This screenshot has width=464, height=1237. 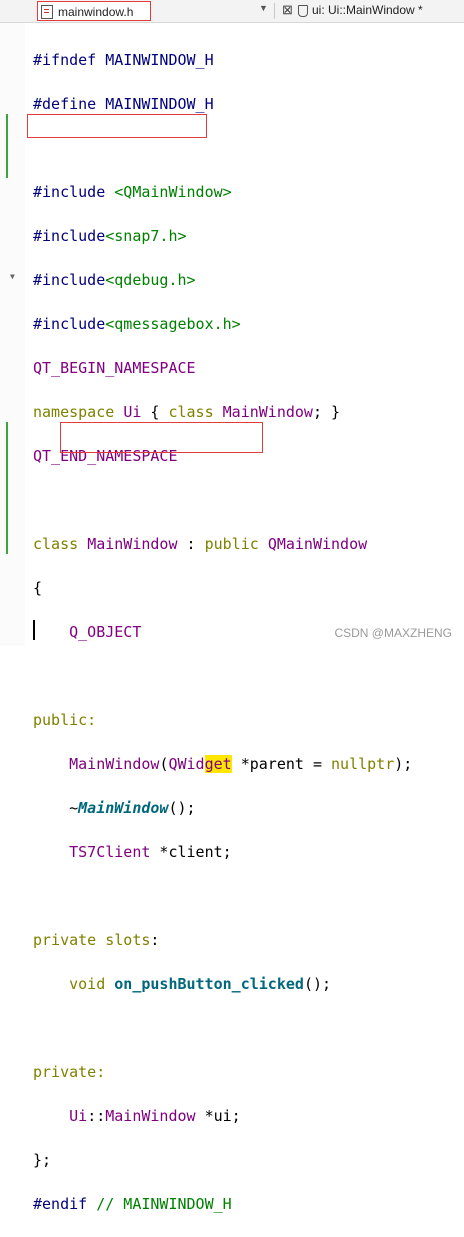 I want to click on code-token: on_pushButton_clicked, so click(x=209, y=984).